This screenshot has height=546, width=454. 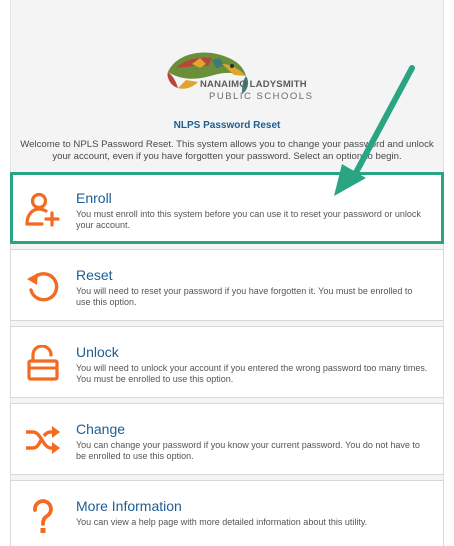 What do you see at coordinates (43, 516) in the screenshot?
I see `question-mark-icon` at bounding box center [43, 516].